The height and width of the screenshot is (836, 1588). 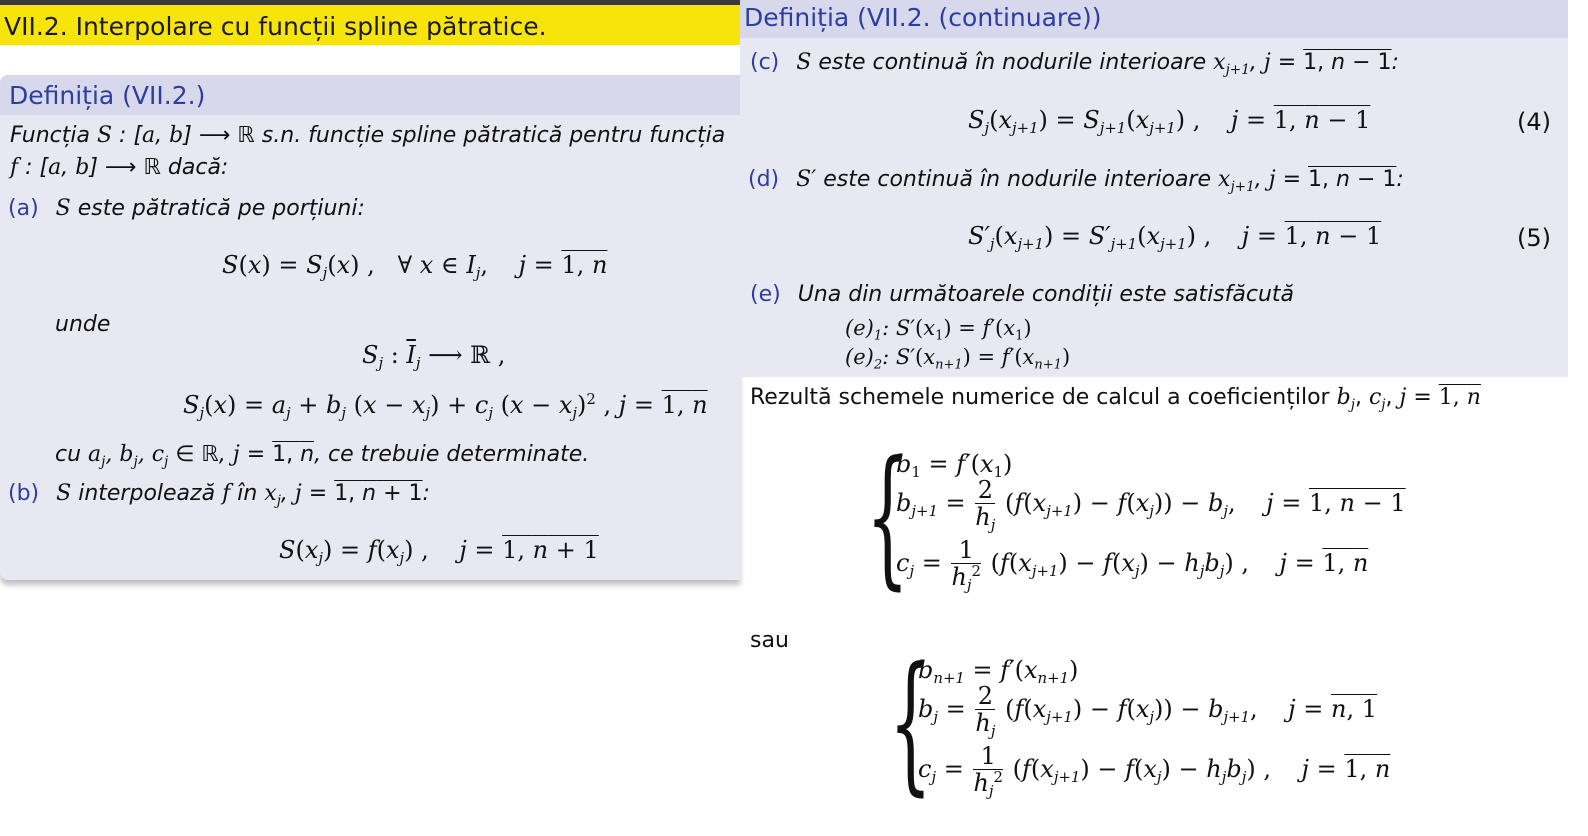 I want to click on item-b-label: (b), so click(x=24, y=493).